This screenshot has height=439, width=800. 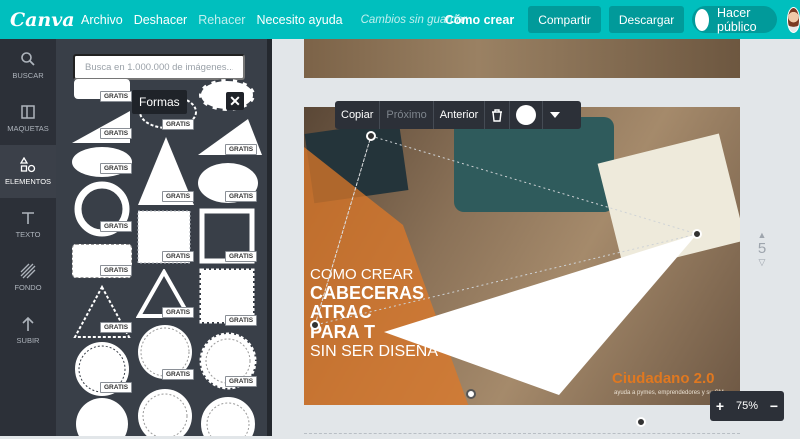 I want to click on image-search-input, so click(x=159, y=67).